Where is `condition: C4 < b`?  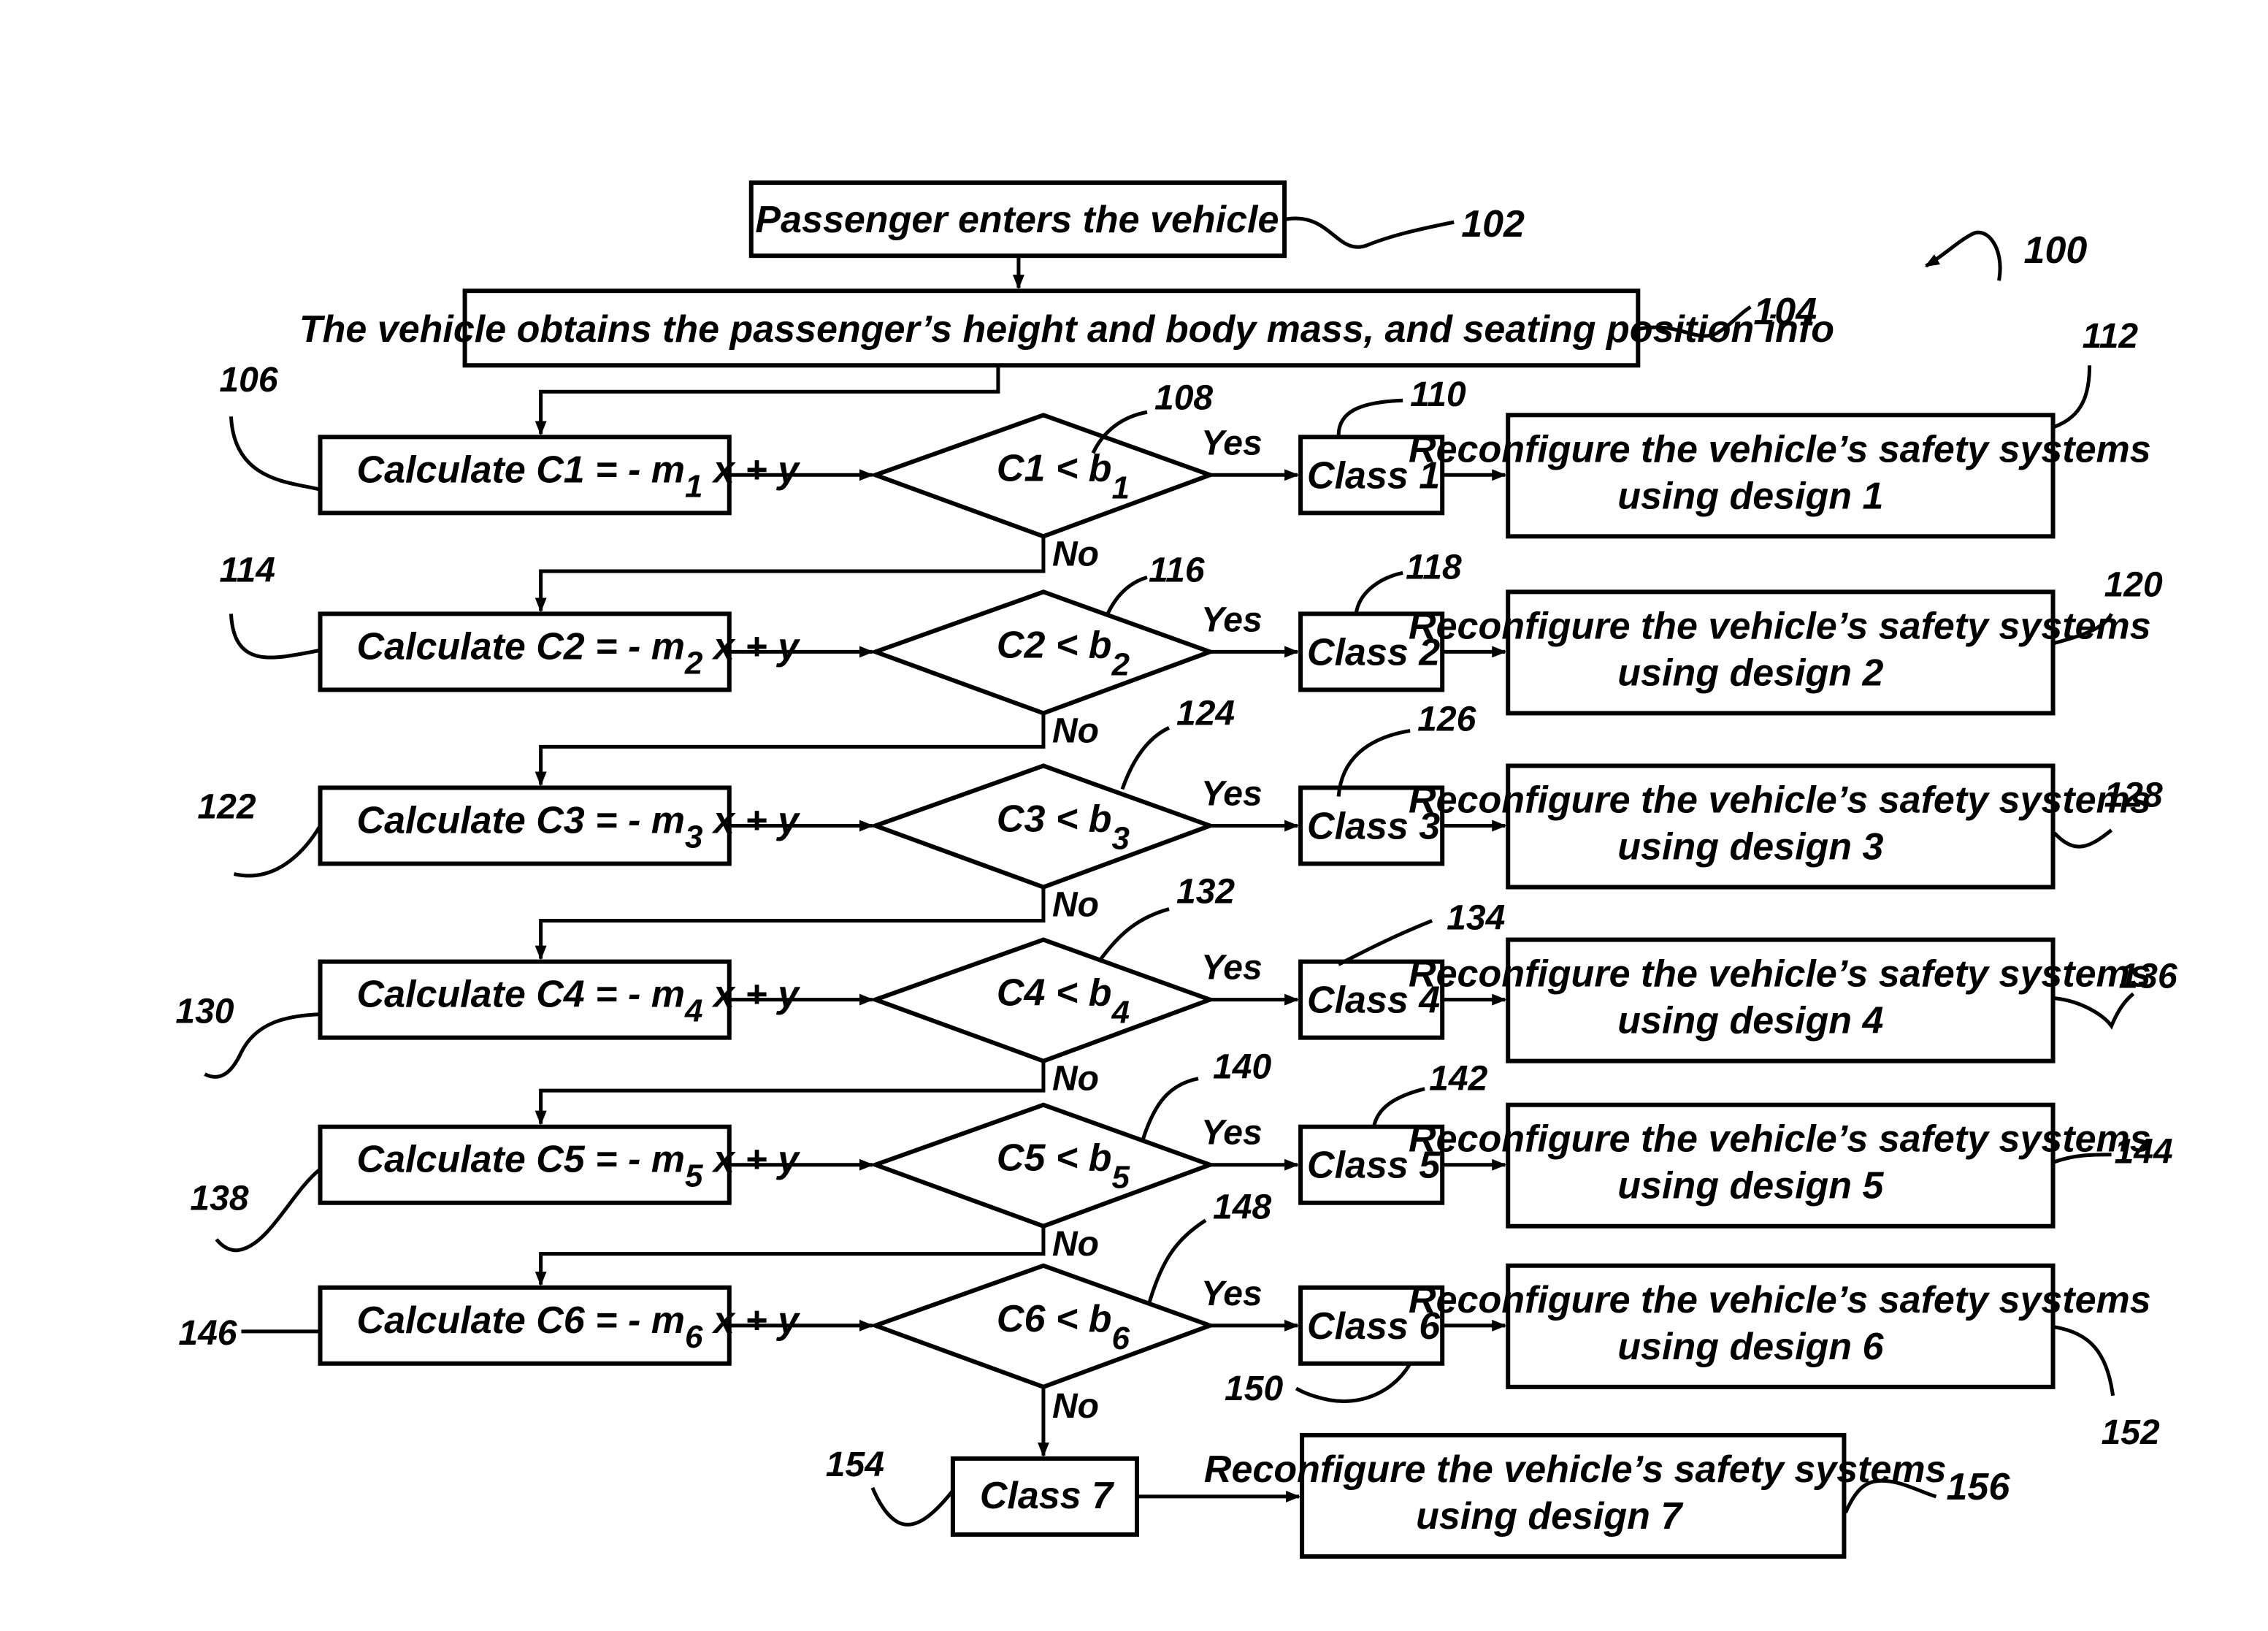
condition: C4 < b is located at coordinates (1054, 993).